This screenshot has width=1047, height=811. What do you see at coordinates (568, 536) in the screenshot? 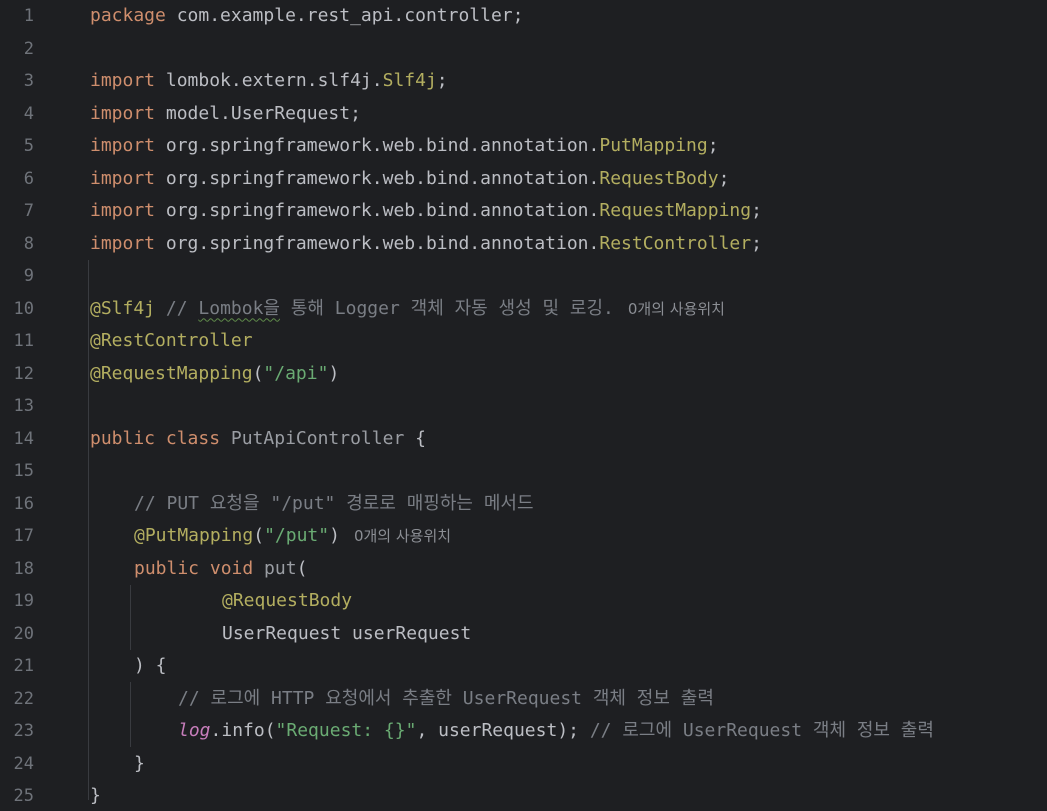
I see `code-line-17: @PutMapping("/put") 0개의 사용위치` at bounding box center [568, 536].